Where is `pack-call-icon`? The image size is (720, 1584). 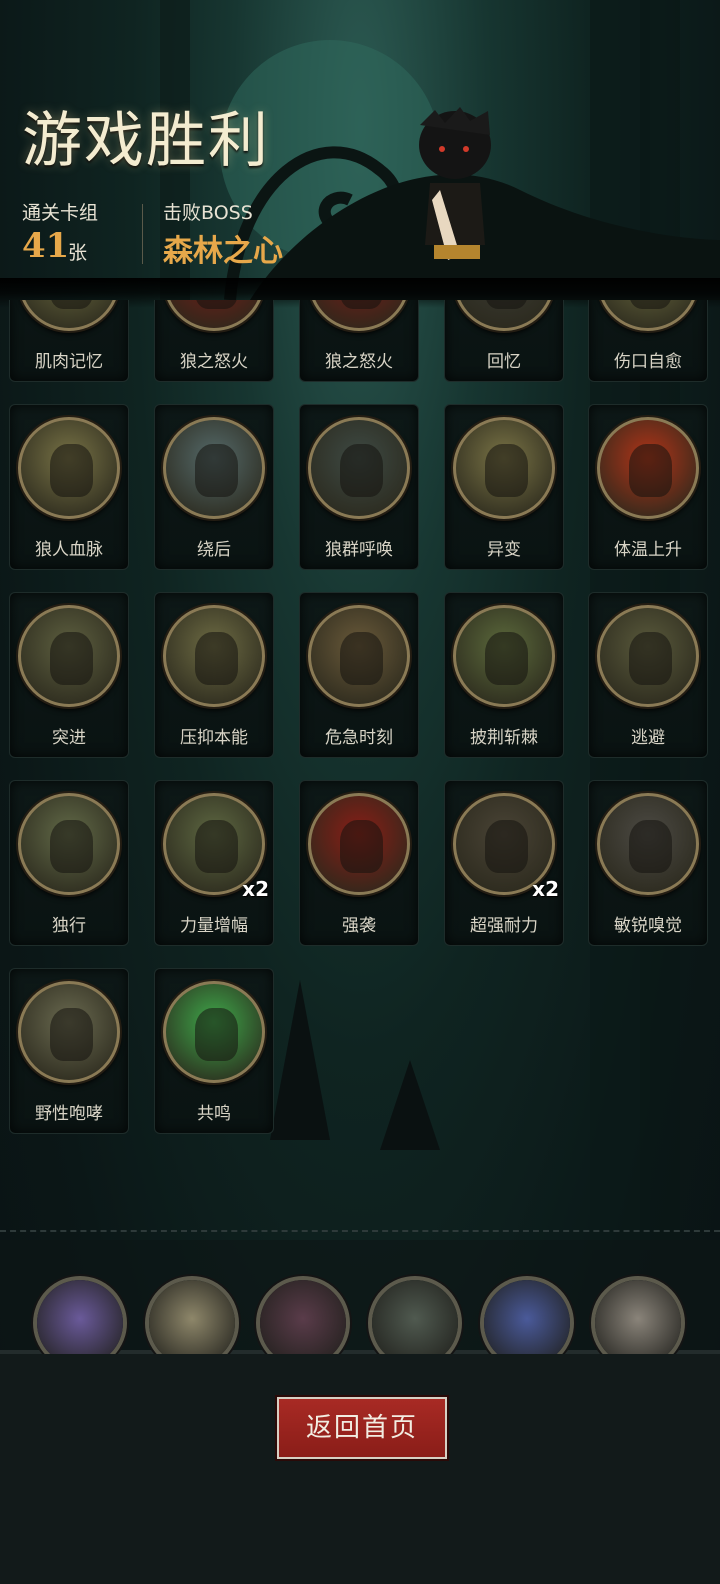
pack-call-icon is located at coordinates (359, 468).